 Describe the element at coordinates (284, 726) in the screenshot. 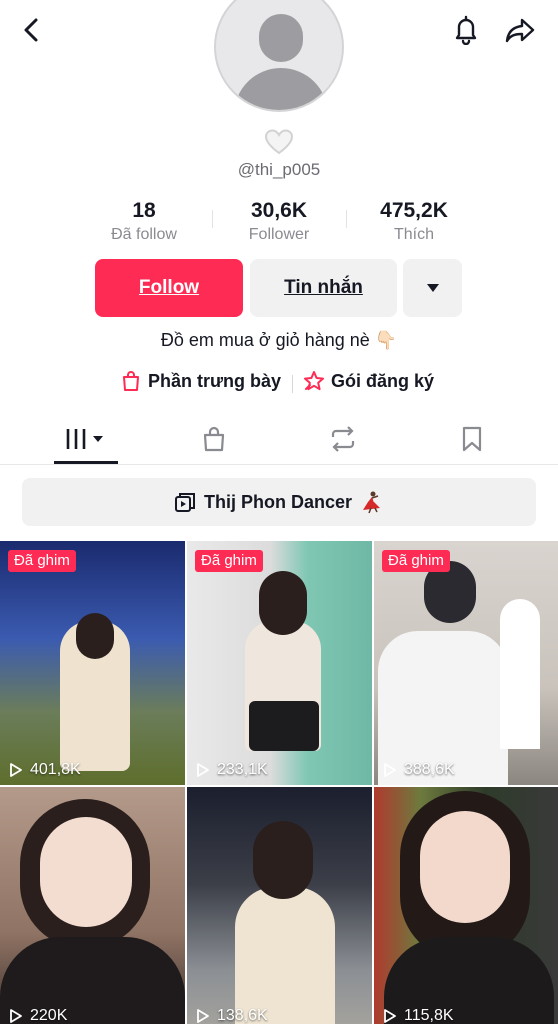

I see `thumbnail-subject-skirt` at that location.